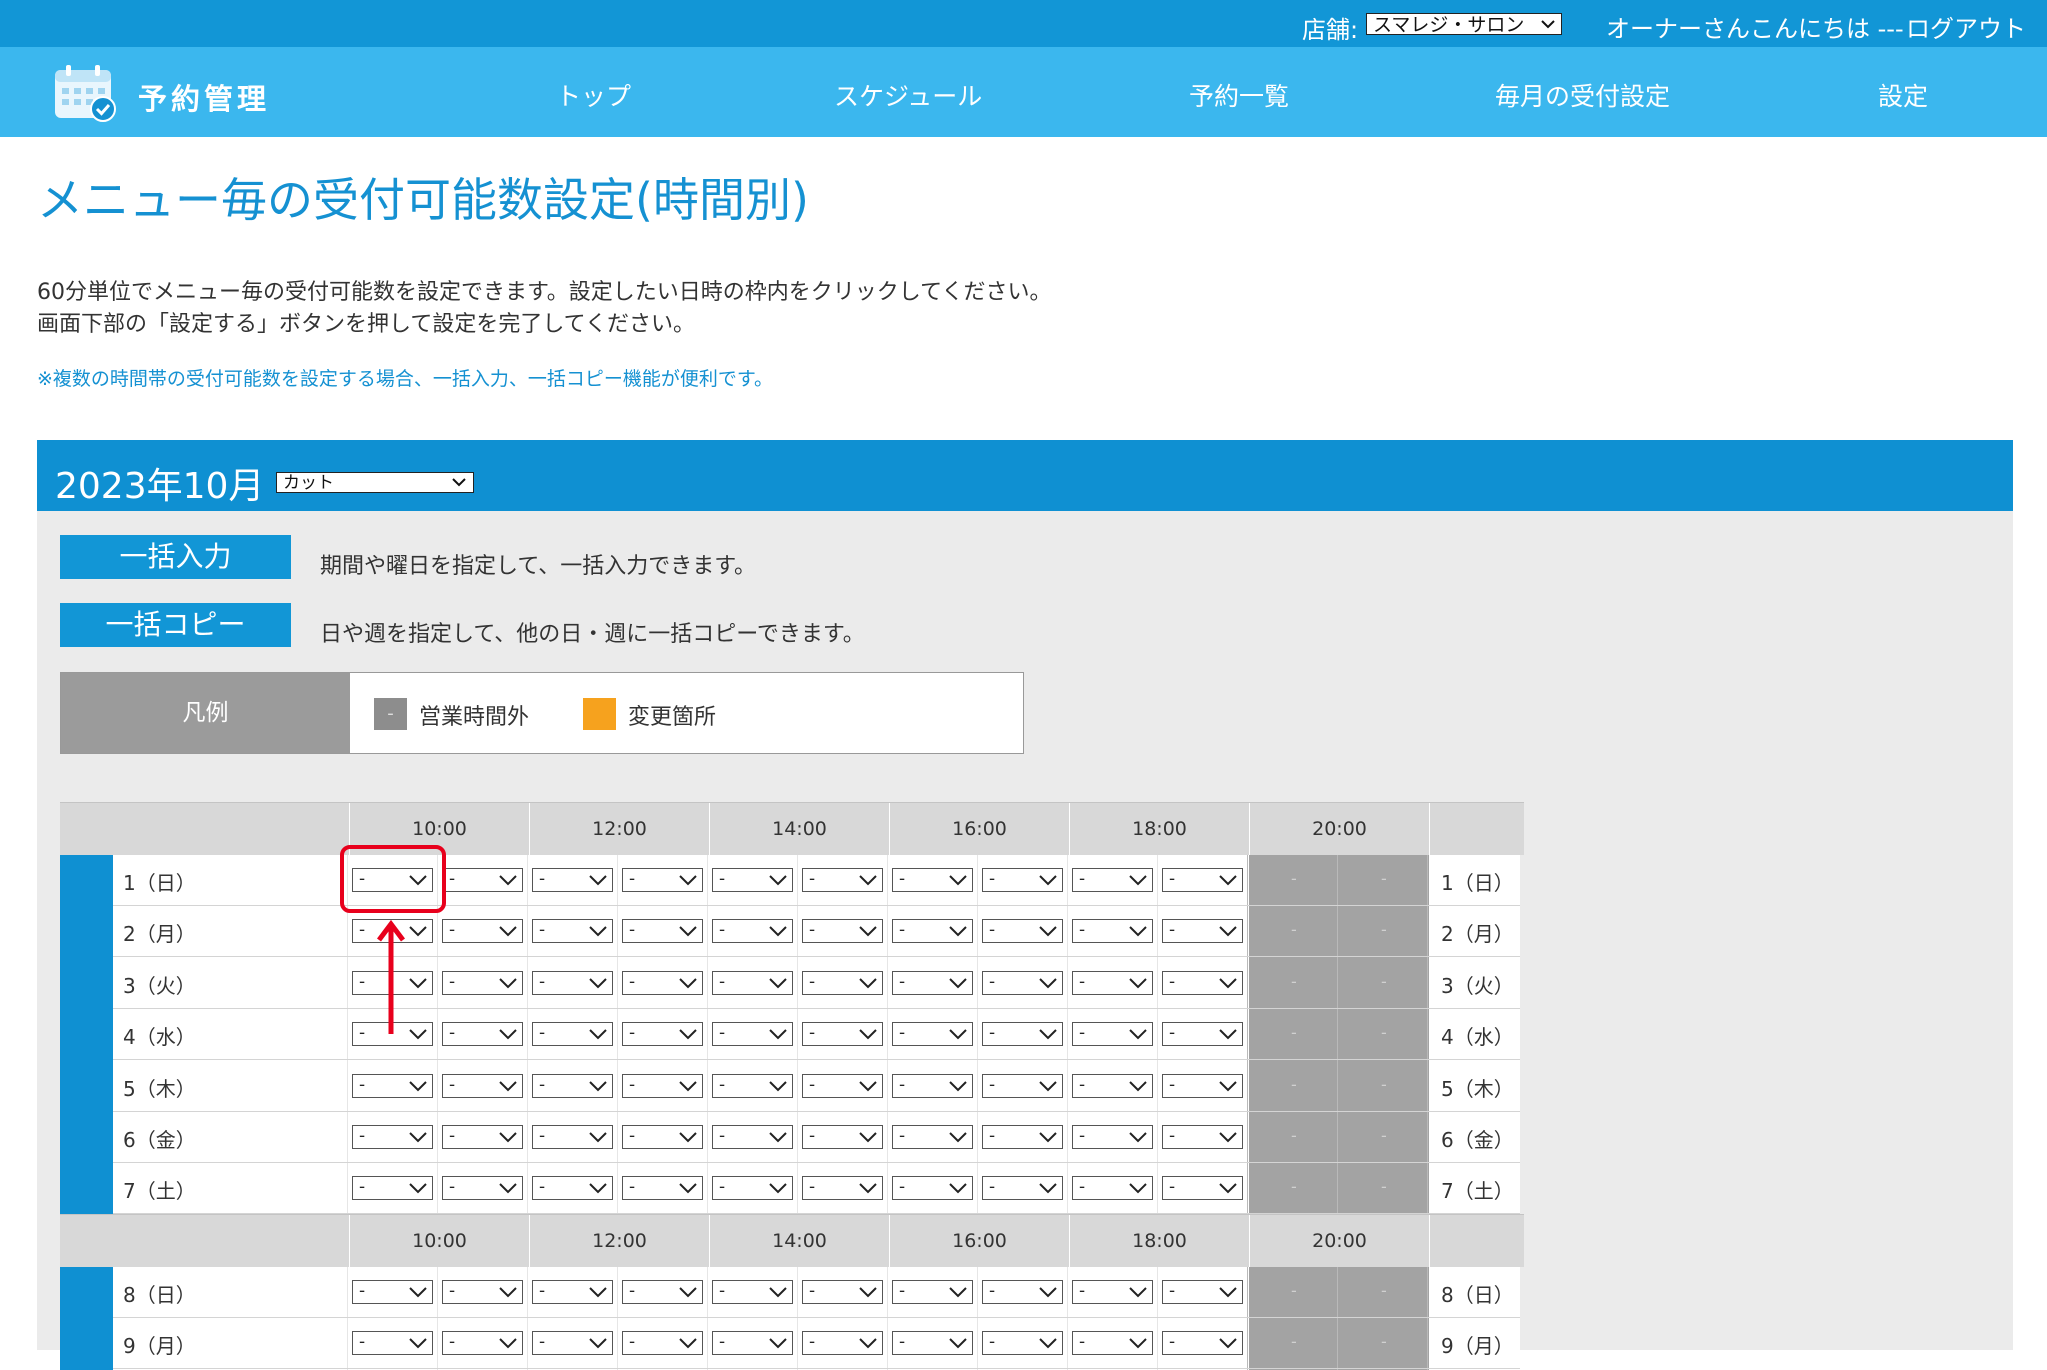 The image size is (2047, 1370). I want to click on nav-item-monthly-settings: 毎月の受付設定, so click(1582, 95).